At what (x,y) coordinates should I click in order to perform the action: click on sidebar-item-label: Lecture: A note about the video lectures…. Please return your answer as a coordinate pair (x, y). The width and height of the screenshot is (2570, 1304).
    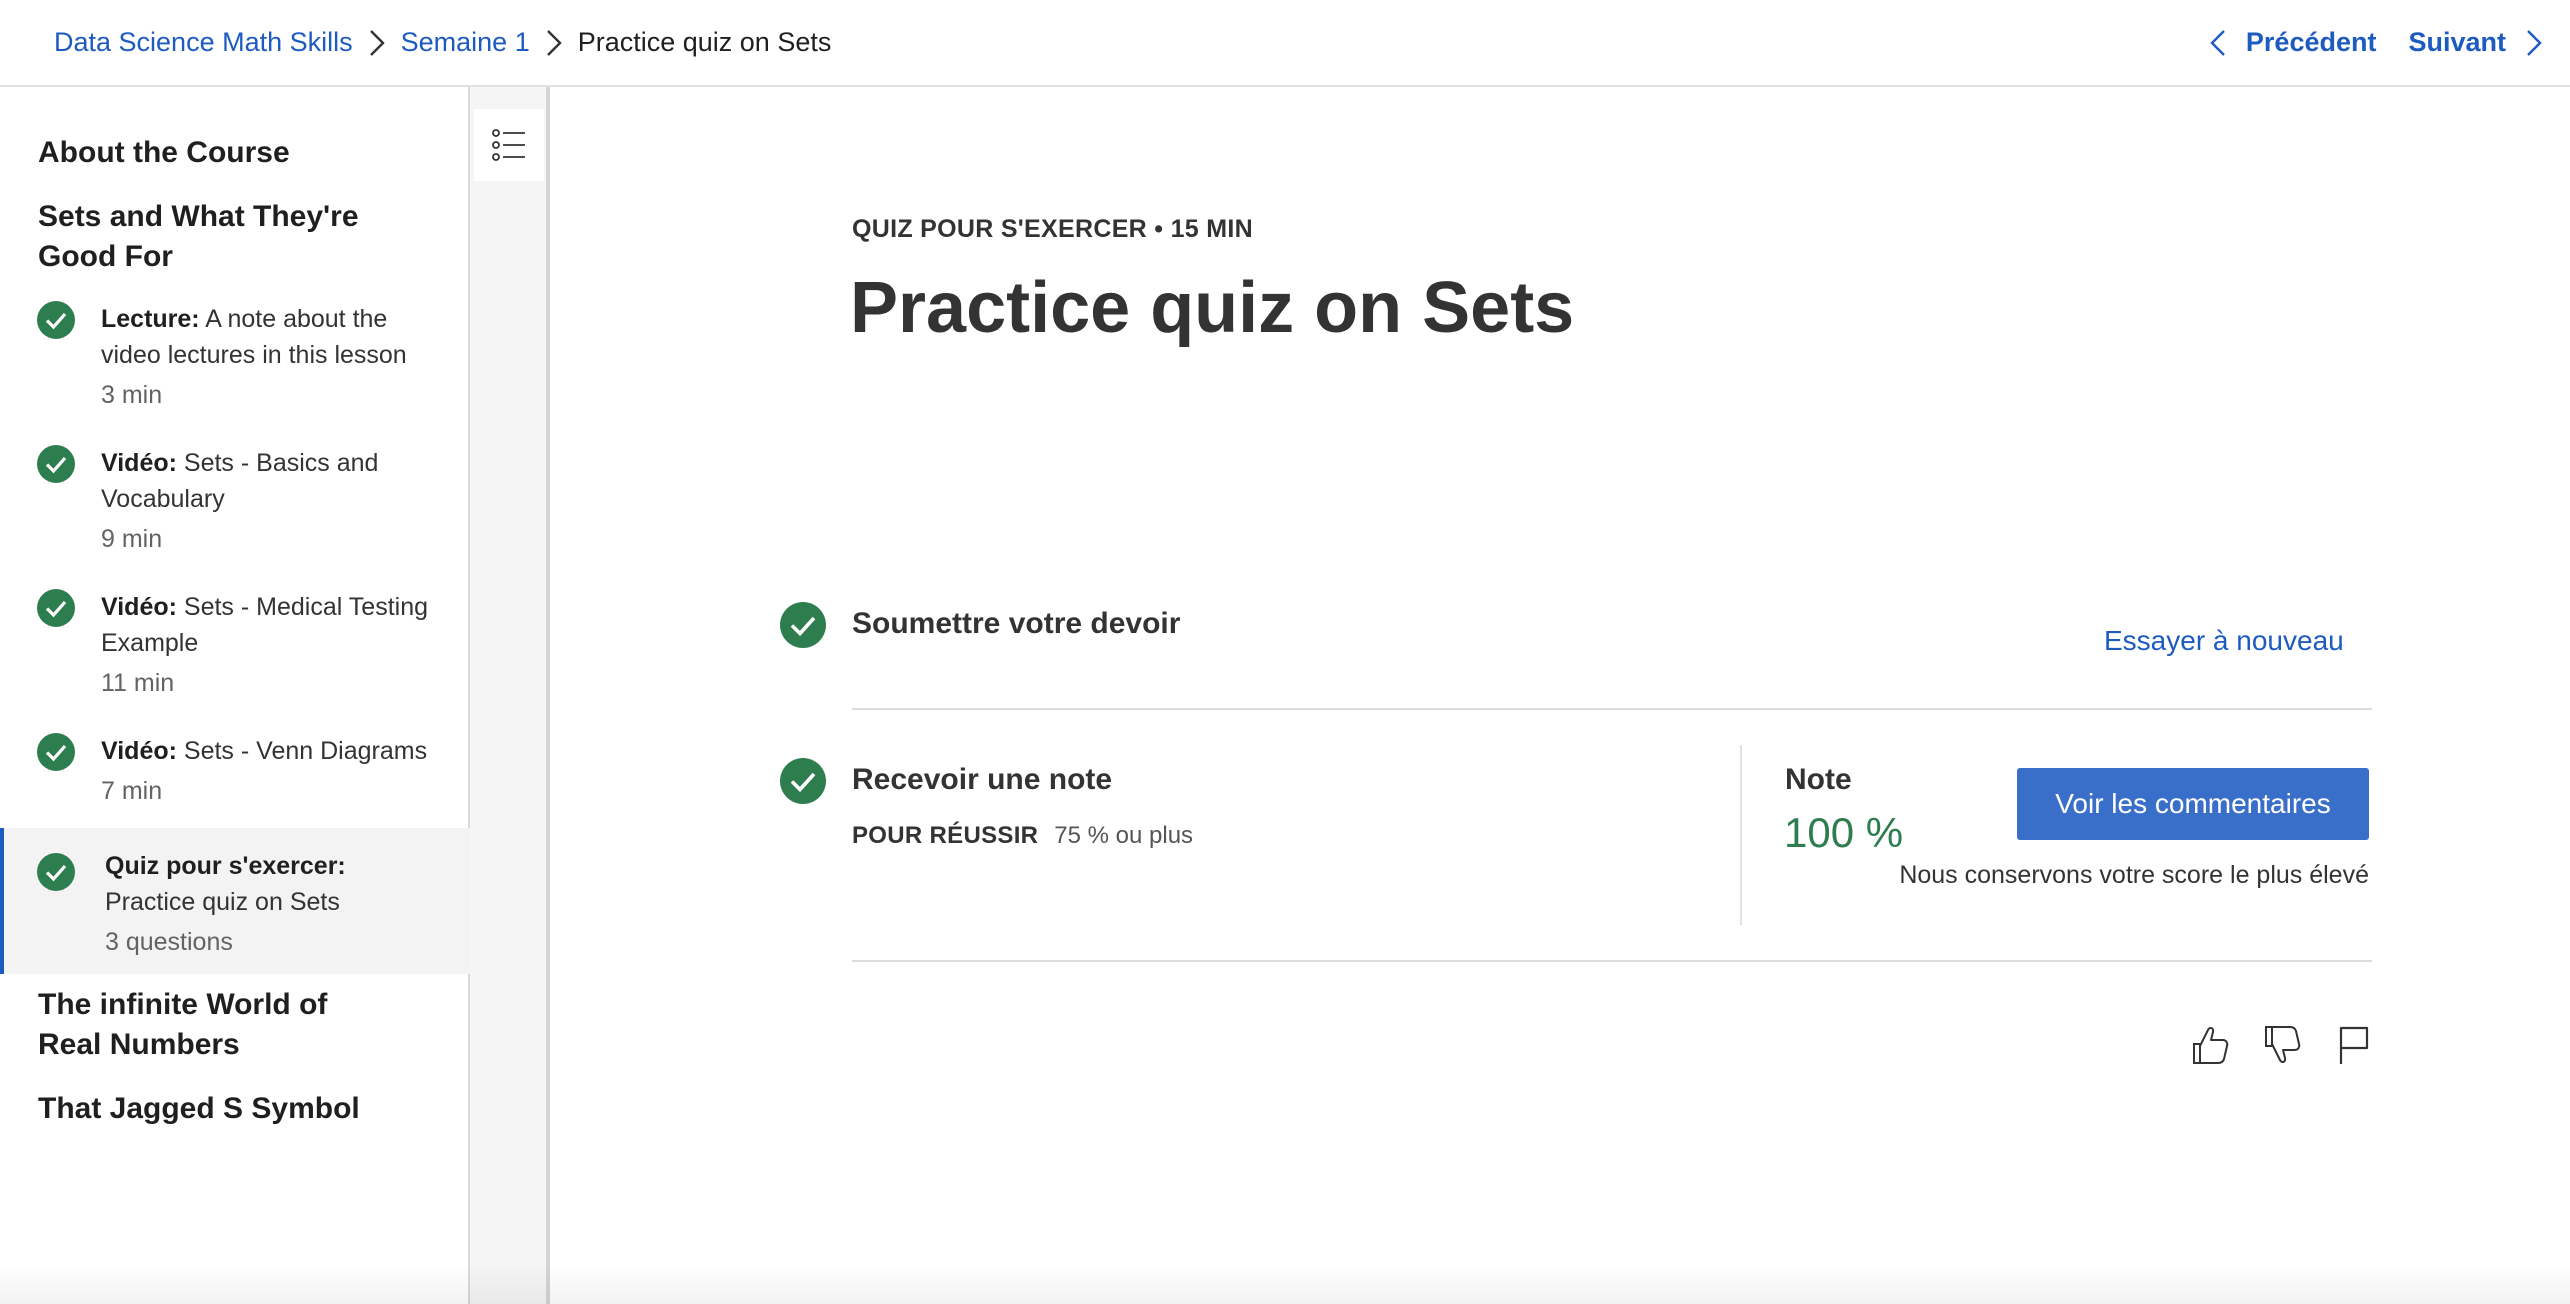
    Looking at the image, I should click on (254, 337).